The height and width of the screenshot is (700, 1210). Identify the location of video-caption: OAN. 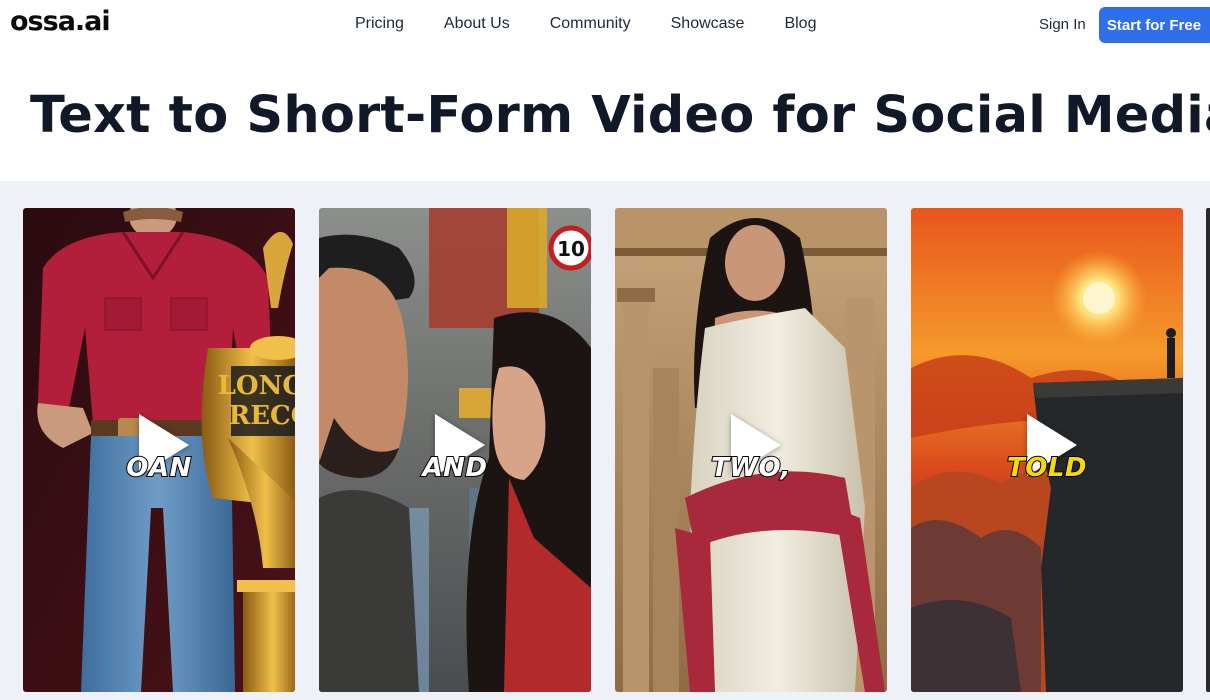
(158, 468).